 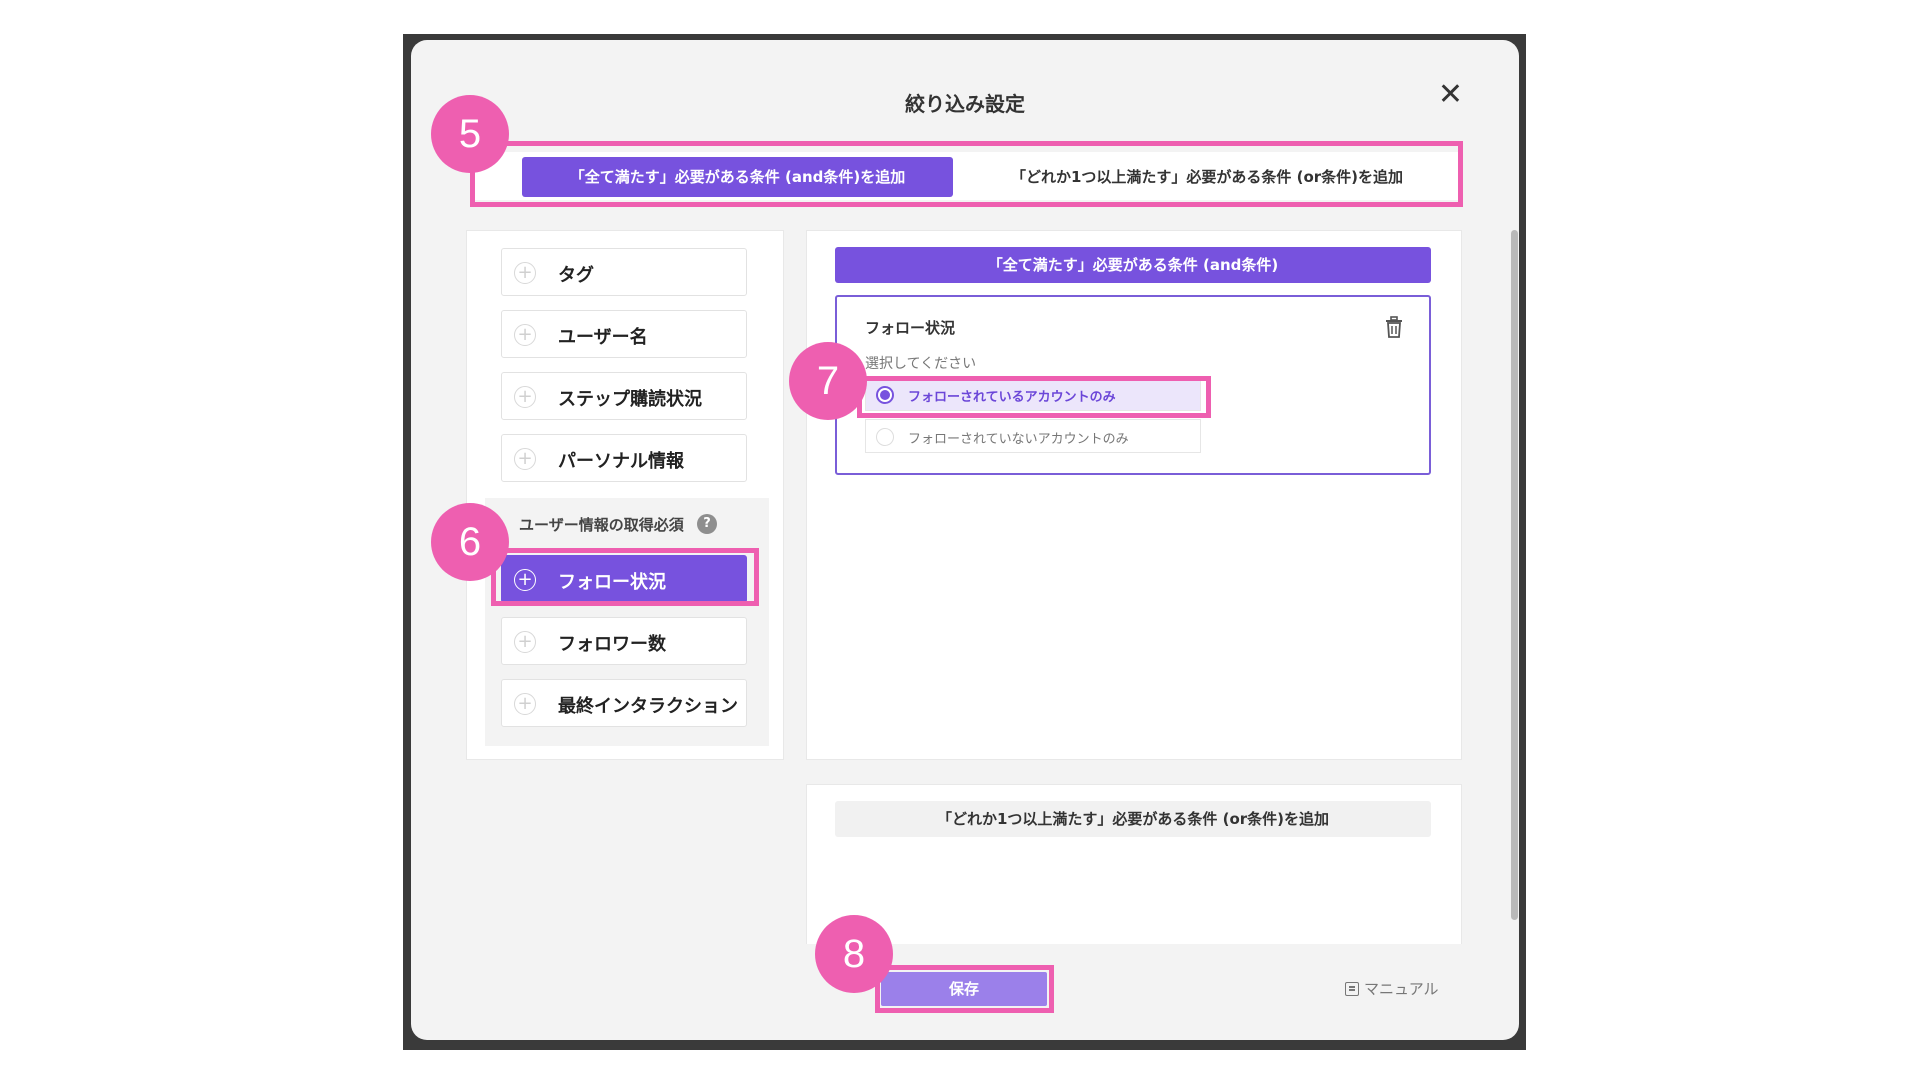 I want to click on tab-add-or-condition: 「どれか1つ以上満たす」必要がある条件 (or条件)を追加, so click(x=1207, y=177).